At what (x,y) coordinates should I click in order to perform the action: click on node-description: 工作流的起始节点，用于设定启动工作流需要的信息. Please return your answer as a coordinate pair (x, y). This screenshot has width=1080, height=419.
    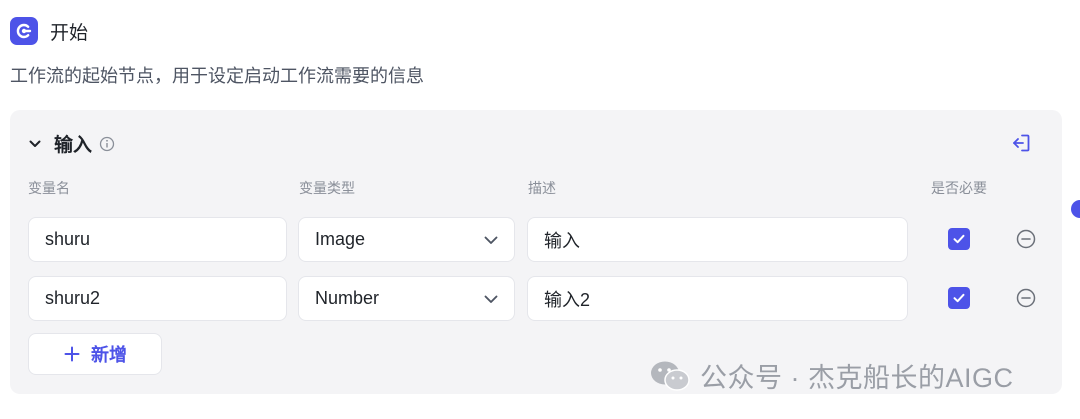
    Looking at the image, I should click on (217, 76).